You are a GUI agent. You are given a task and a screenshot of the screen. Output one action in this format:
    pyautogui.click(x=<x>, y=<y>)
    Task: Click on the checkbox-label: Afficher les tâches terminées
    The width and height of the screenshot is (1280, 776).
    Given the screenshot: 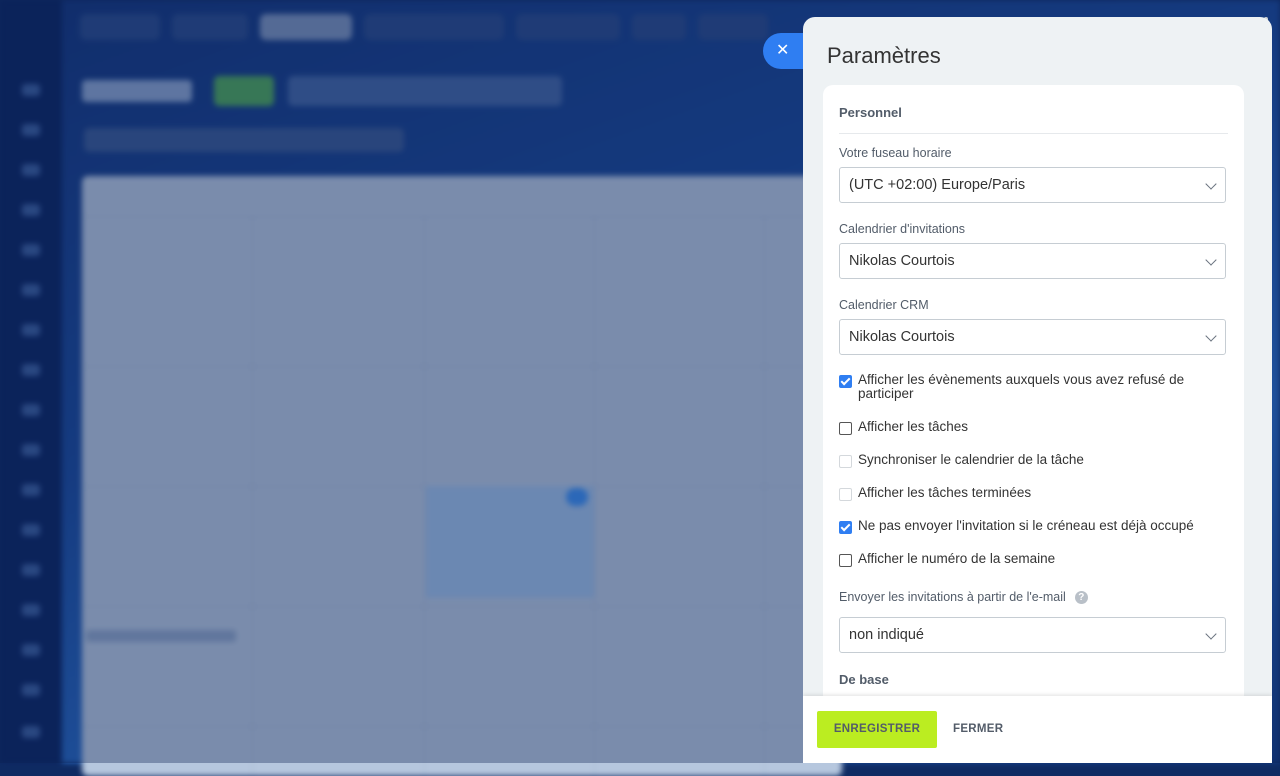 What is the action you would take?
    pyautogui.click(x=945, y=492)
    